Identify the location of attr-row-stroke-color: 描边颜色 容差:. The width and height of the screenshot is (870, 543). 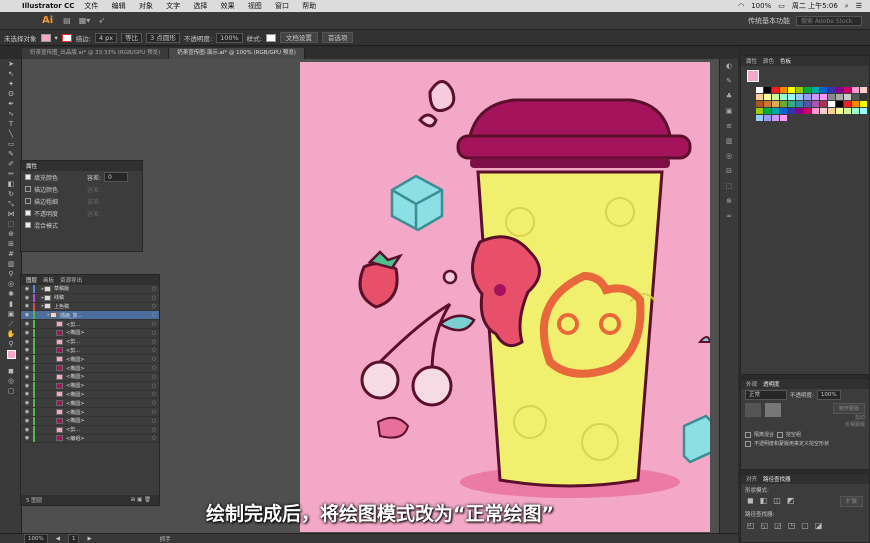
(81, 189).